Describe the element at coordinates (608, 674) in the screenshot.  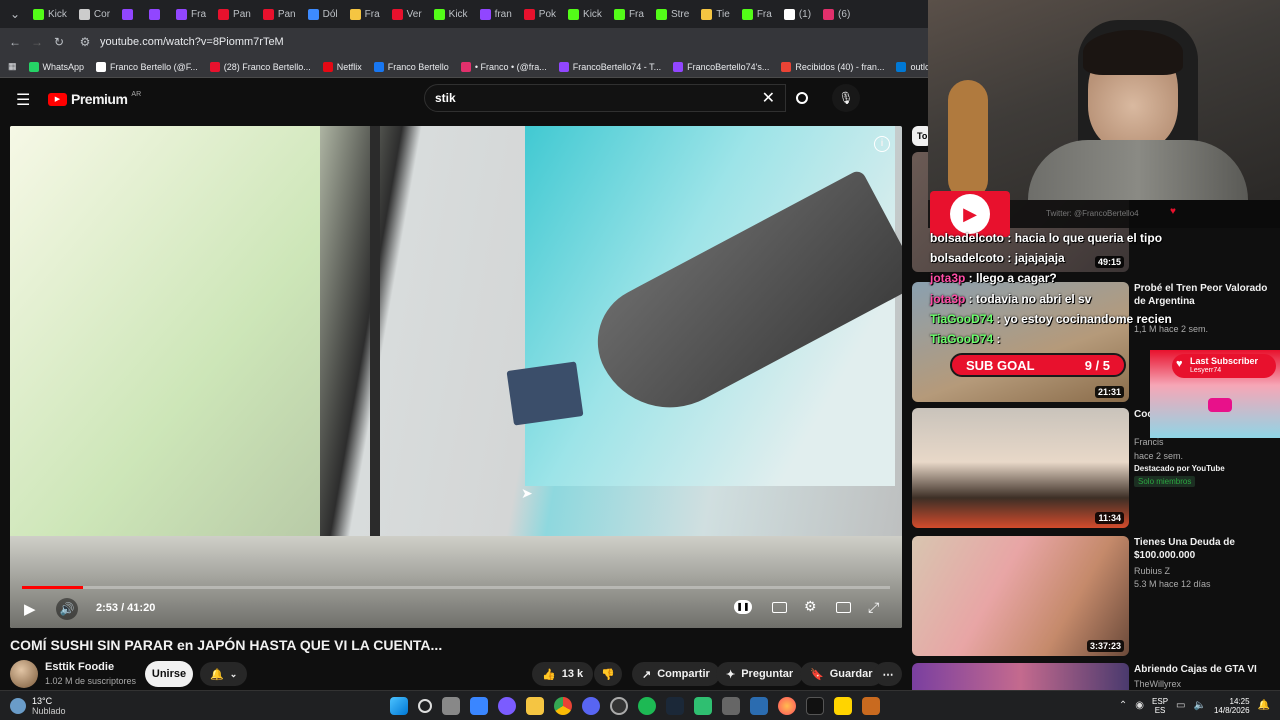
I see `dislike-button: 👎` at that location.